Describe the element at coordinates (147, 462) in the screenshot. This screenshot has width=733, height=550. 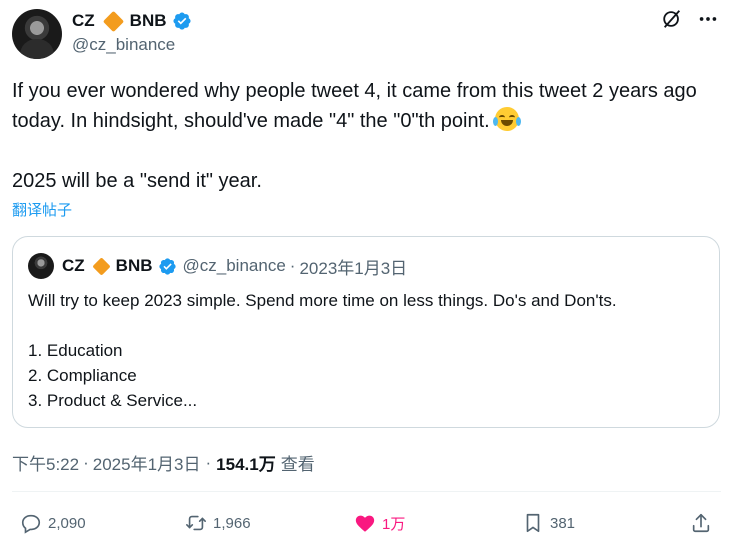
I see `tweet-date: 2025年1月3日` at that location.